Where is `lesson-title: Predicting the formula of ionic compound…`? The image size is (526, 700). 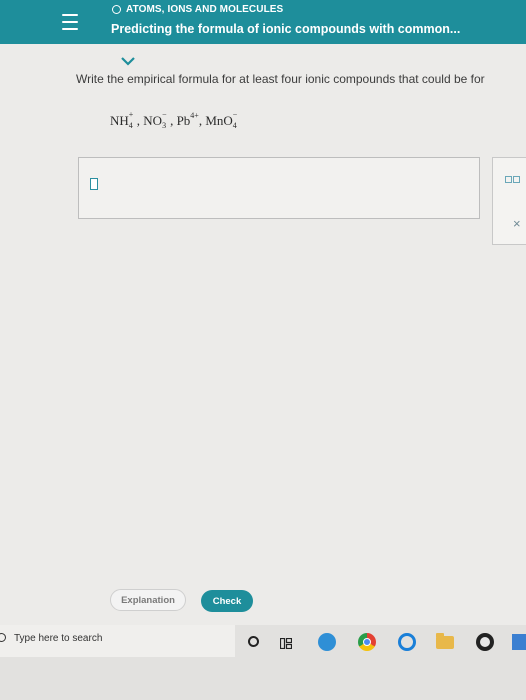
lesson-title: Predicting the formula of ionic compound… is located at coordinates (286, 29).